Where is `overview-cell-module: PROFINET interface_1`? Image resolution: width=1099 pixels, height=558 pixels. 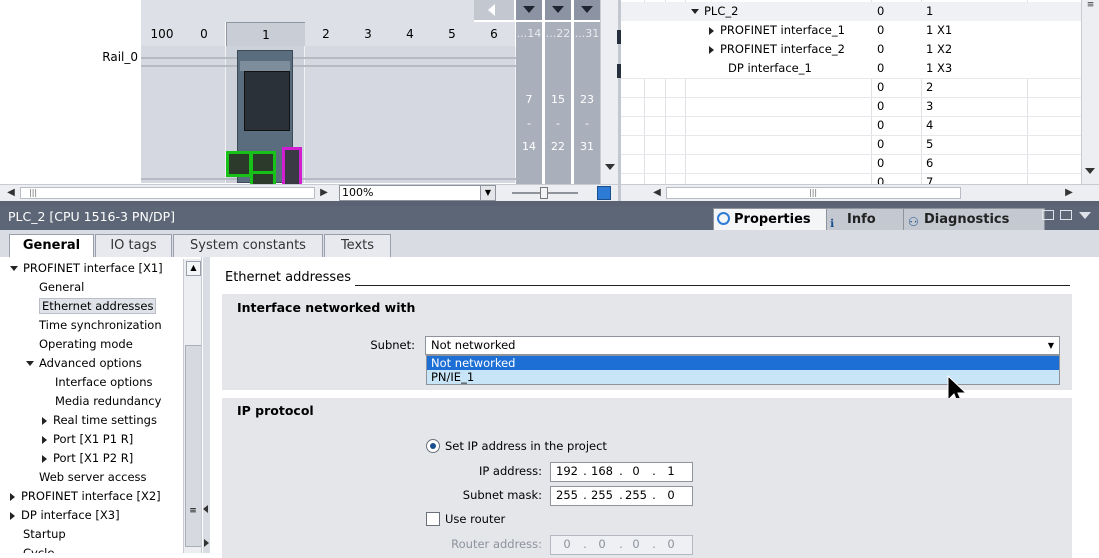 overview-cell-module: PROFINET interface_1 is located at coordinates (777, 30).